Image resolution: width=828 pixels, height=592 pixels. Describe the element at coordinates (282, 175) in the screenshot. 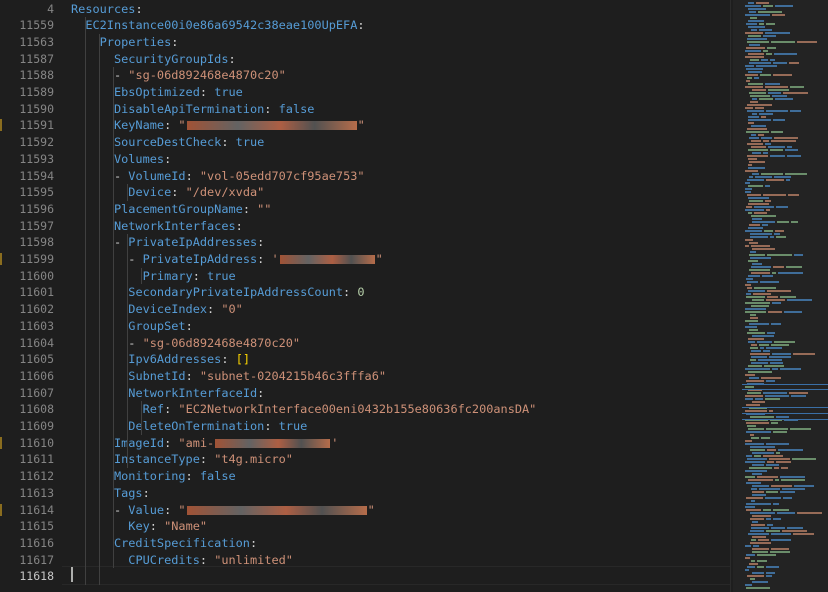

I see `yaml-value: "vol-05edd707cf95ae753"` at that location.